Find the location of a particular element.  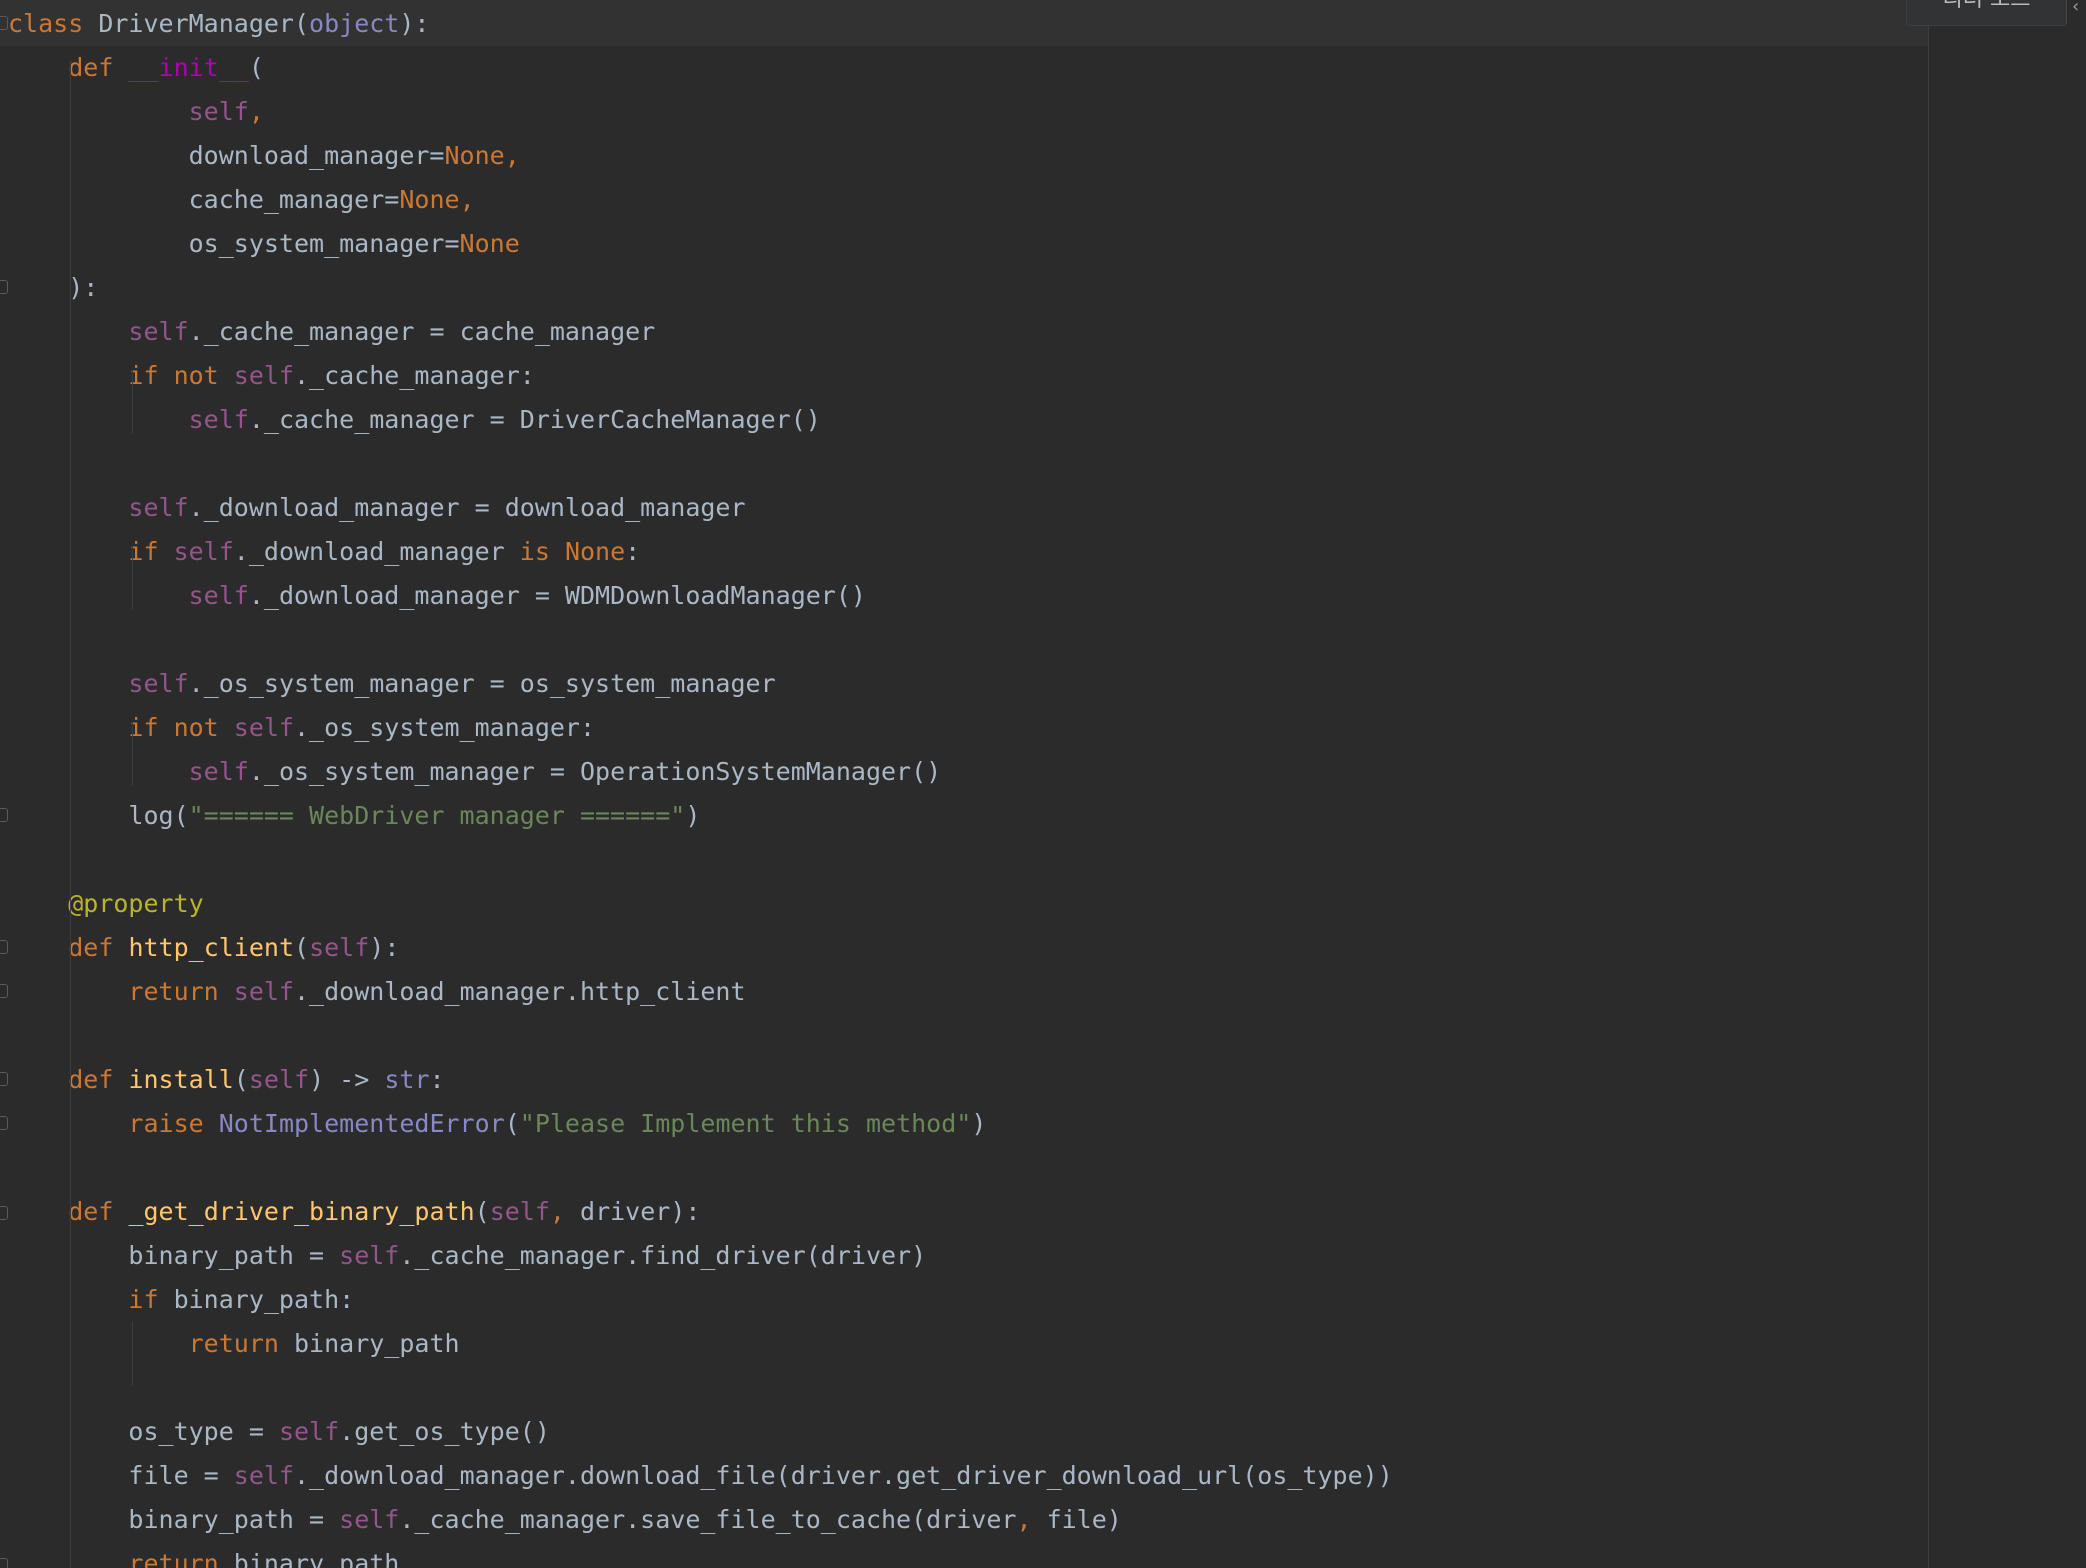

reader-mode-button: 리더 모드 is located at coordinates (1986, 13).